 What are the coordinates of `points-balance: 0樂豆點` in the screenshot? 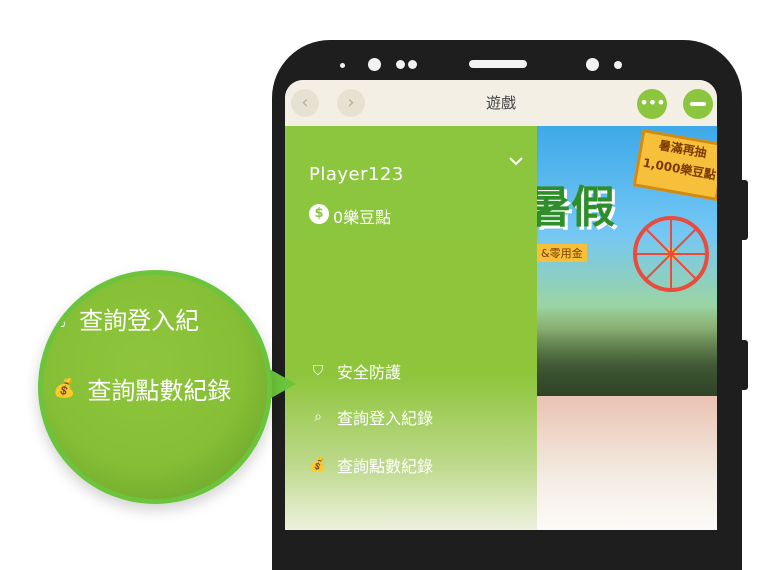 It's located at (362, 217).